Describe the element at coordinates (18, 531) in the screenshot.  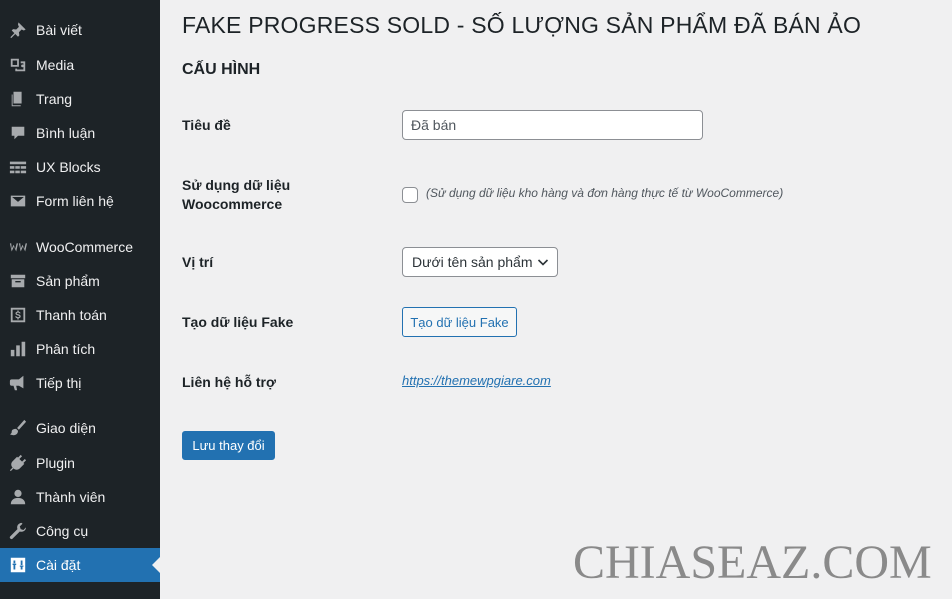
I see `wrench-icon` at that location.